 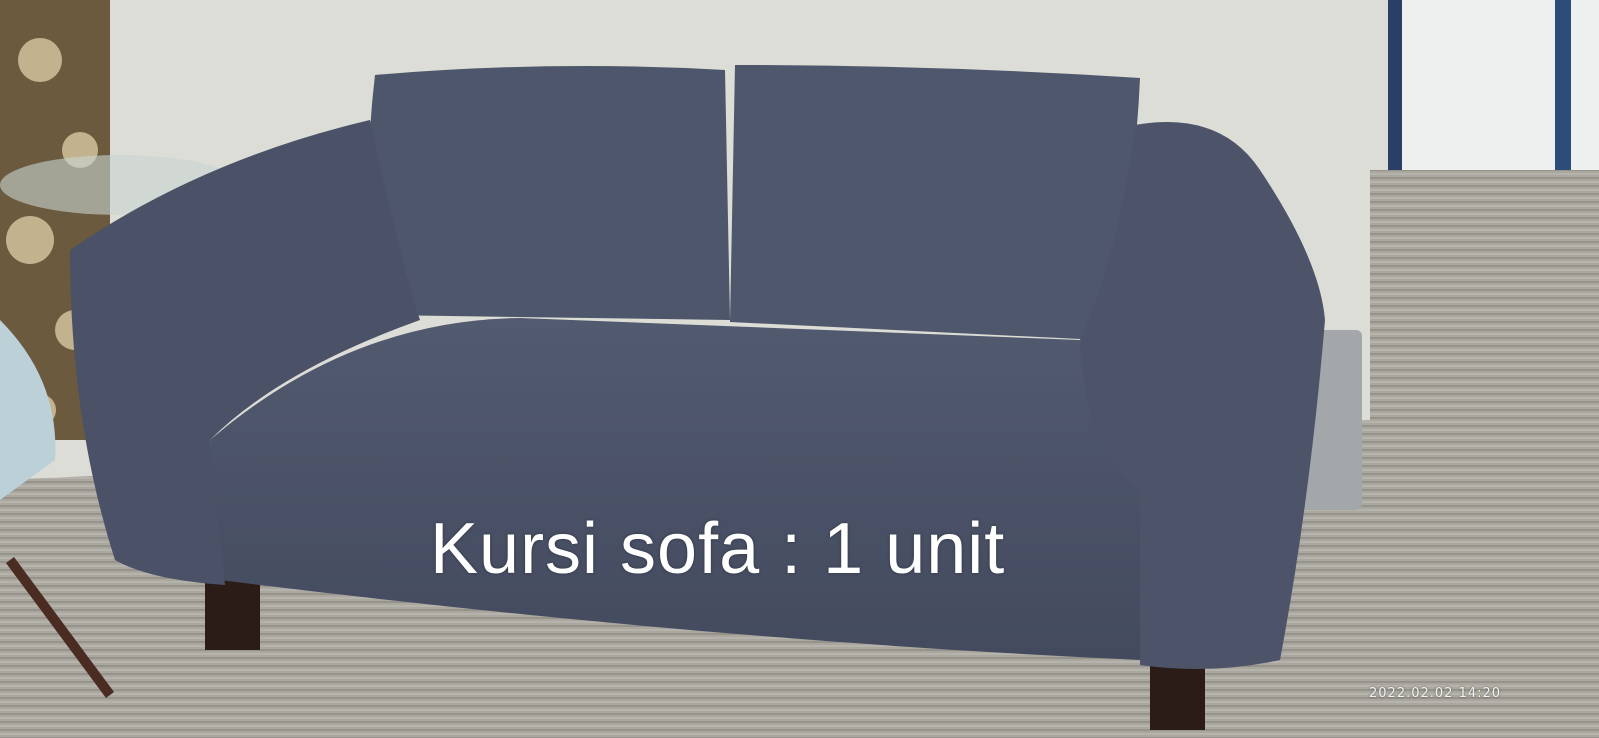 What do you see at coordinates (935, 202) in the screenshot?
I see `back-cushion-right` at bounding box center [935, 202].